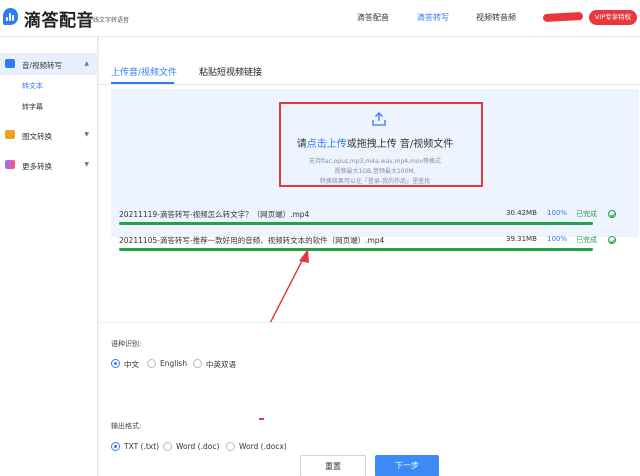 Image resolution: width=640 pixels, height=476 pixels. I want to click on audio-video-icon, so click(10, 63).